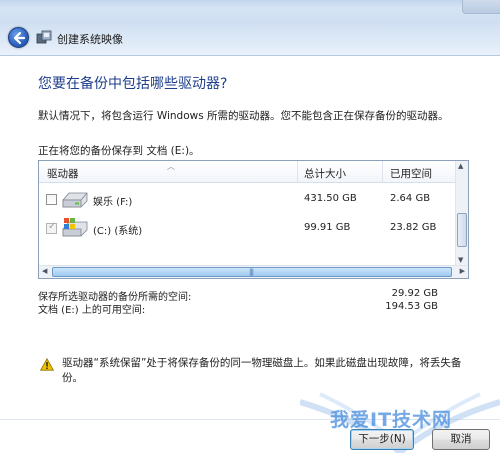  I want to click on window-title: 创建系统映像, so click(90, 39).